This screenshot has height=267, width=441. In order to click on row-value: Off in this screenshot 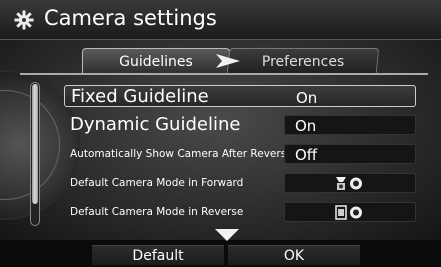, I will do `click(350, 154)`.